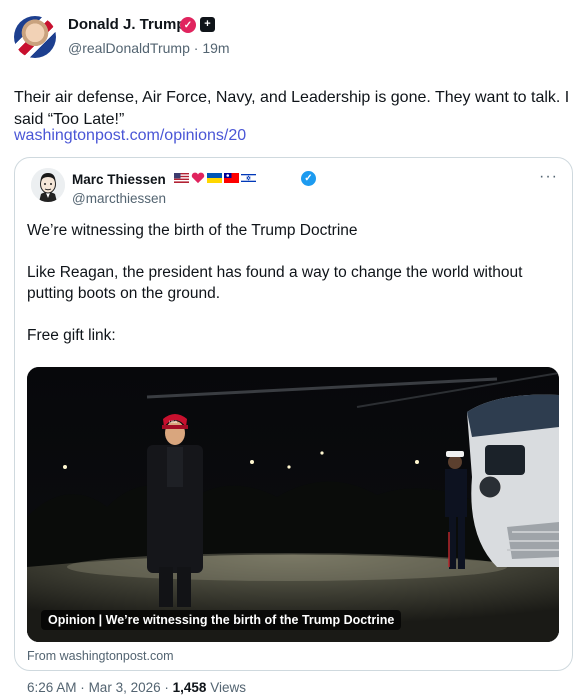 The width and height of the screenshot is (587, 700). I want to click on quoted-verified-badge-icon: ✓, so click(308, 178).